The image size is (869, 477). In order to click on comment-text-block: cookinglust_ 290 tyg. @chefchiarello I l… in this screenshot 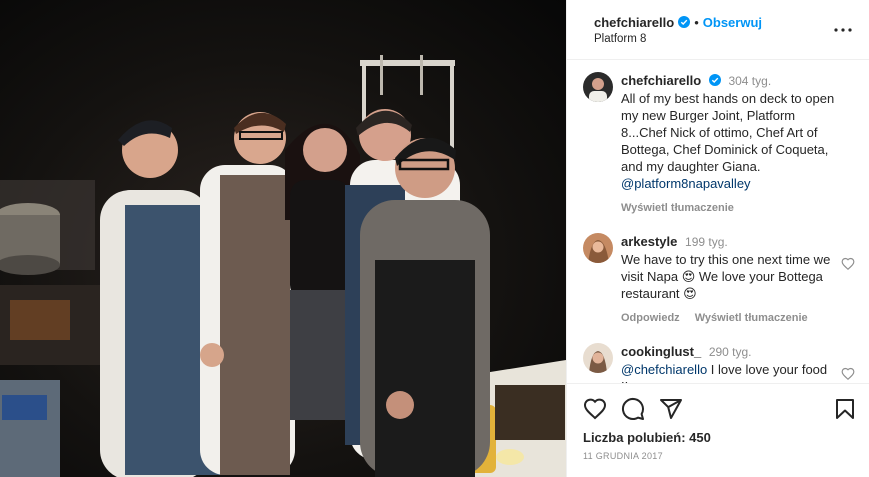, I will do `click(738, 363)`.